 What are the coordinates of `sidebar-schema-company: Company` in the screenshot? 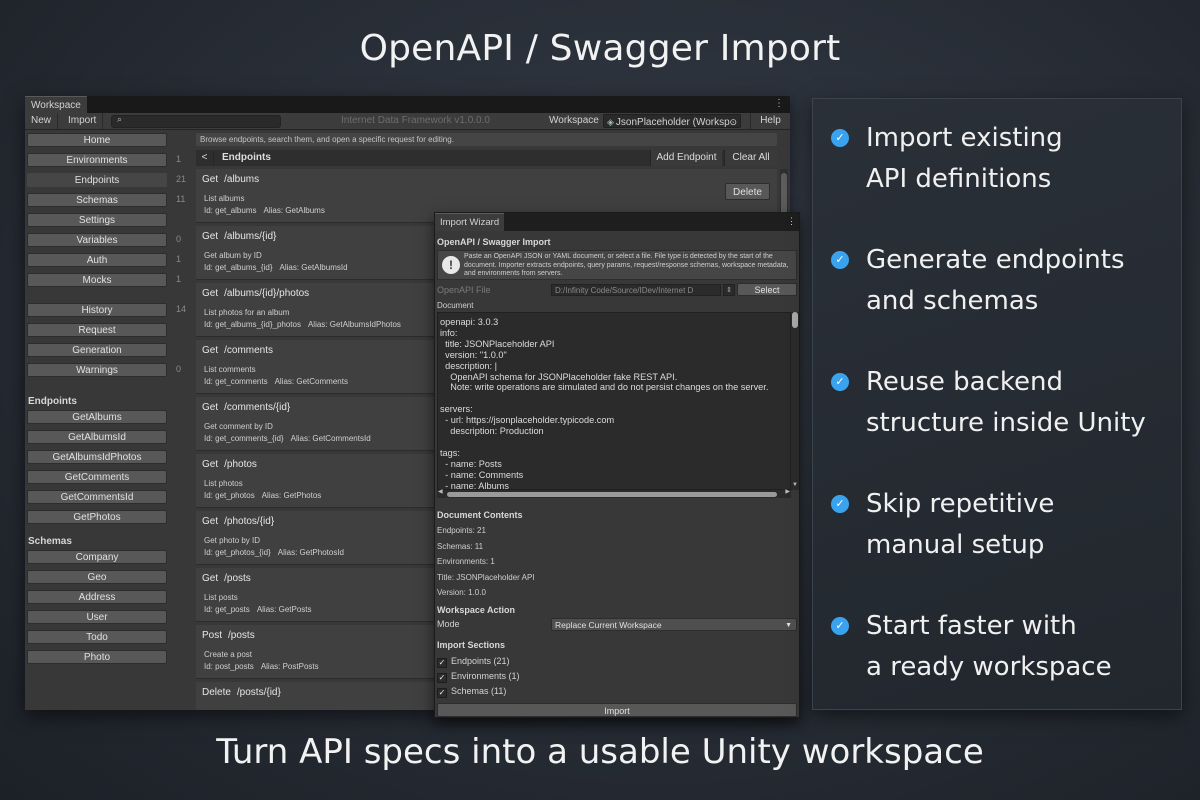 It's located at (97, 557).